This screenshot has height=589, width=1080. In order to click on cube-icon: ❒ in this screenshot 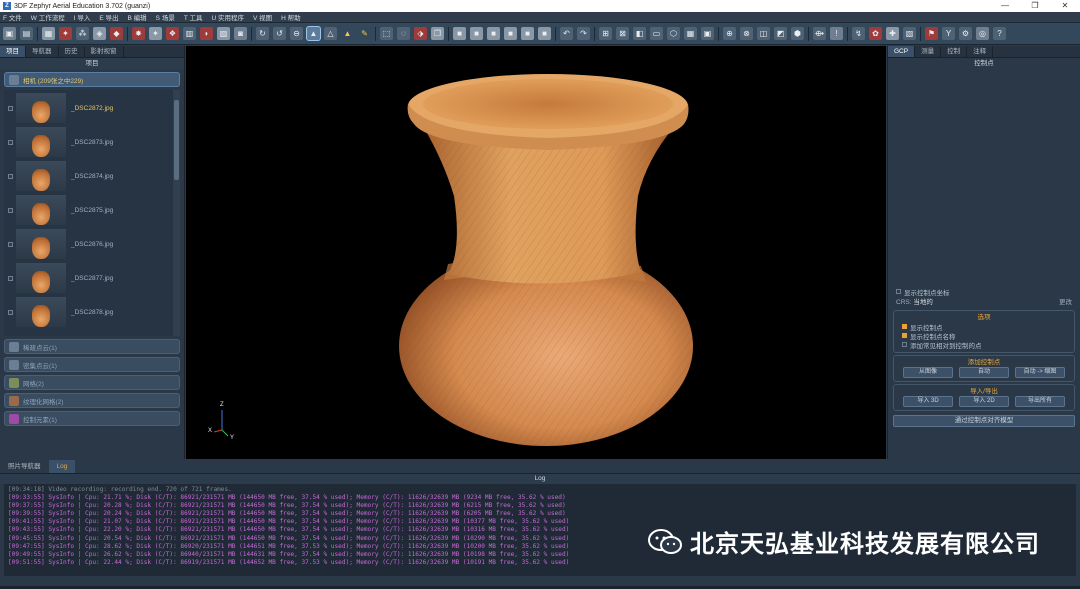, I will do `click(437, 33)`.